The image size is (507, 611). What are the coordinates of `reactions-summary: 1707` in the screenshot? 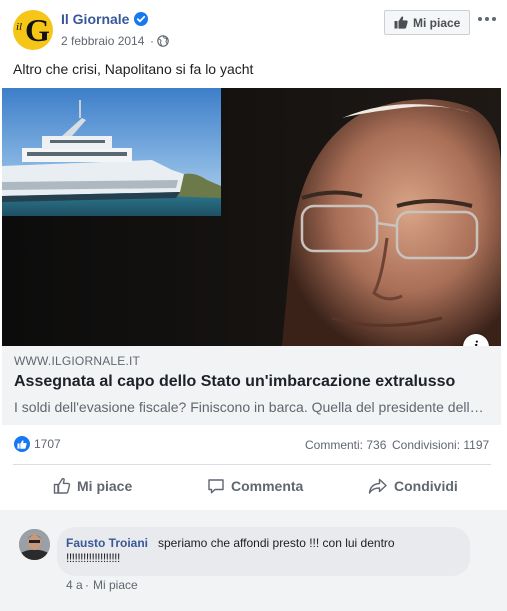 It's located at (37, 444).